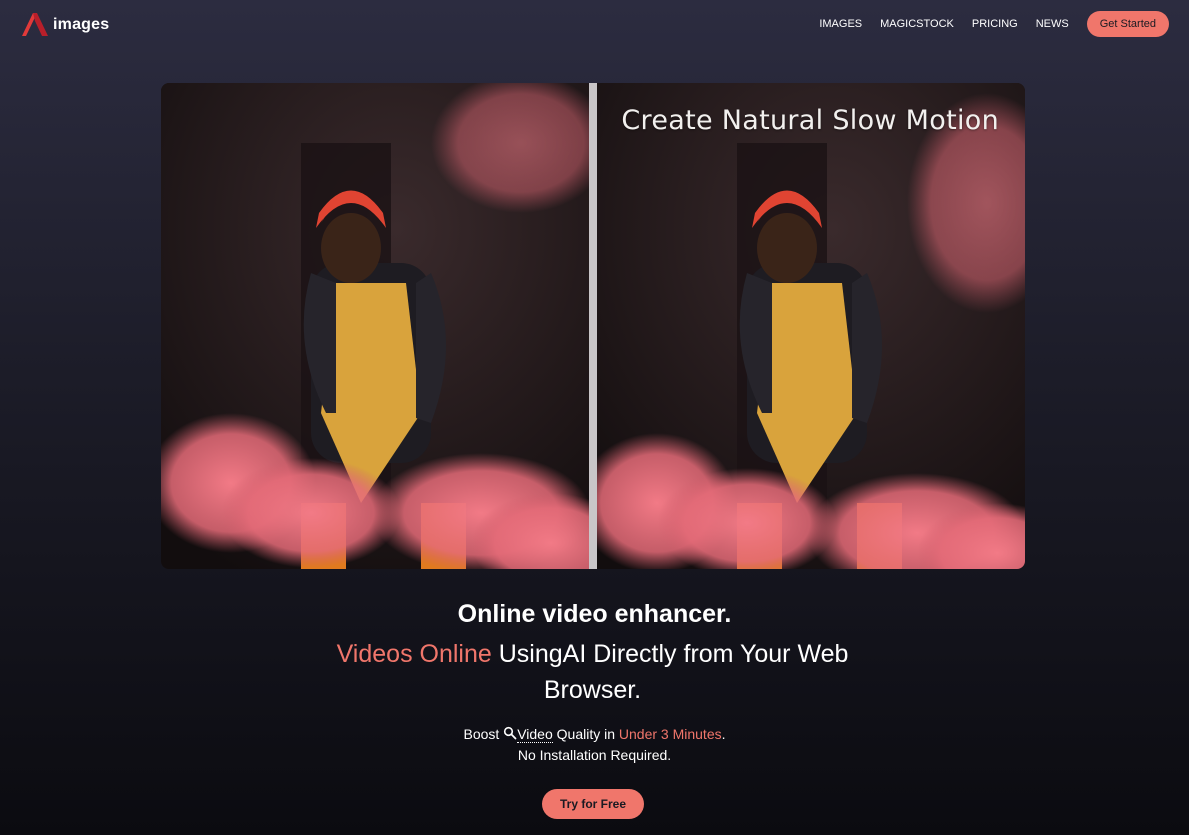  What do you see at coordinates (723, 734) in the screenshot?
I see `blurb-end: .` at bounding box center [723, 734].